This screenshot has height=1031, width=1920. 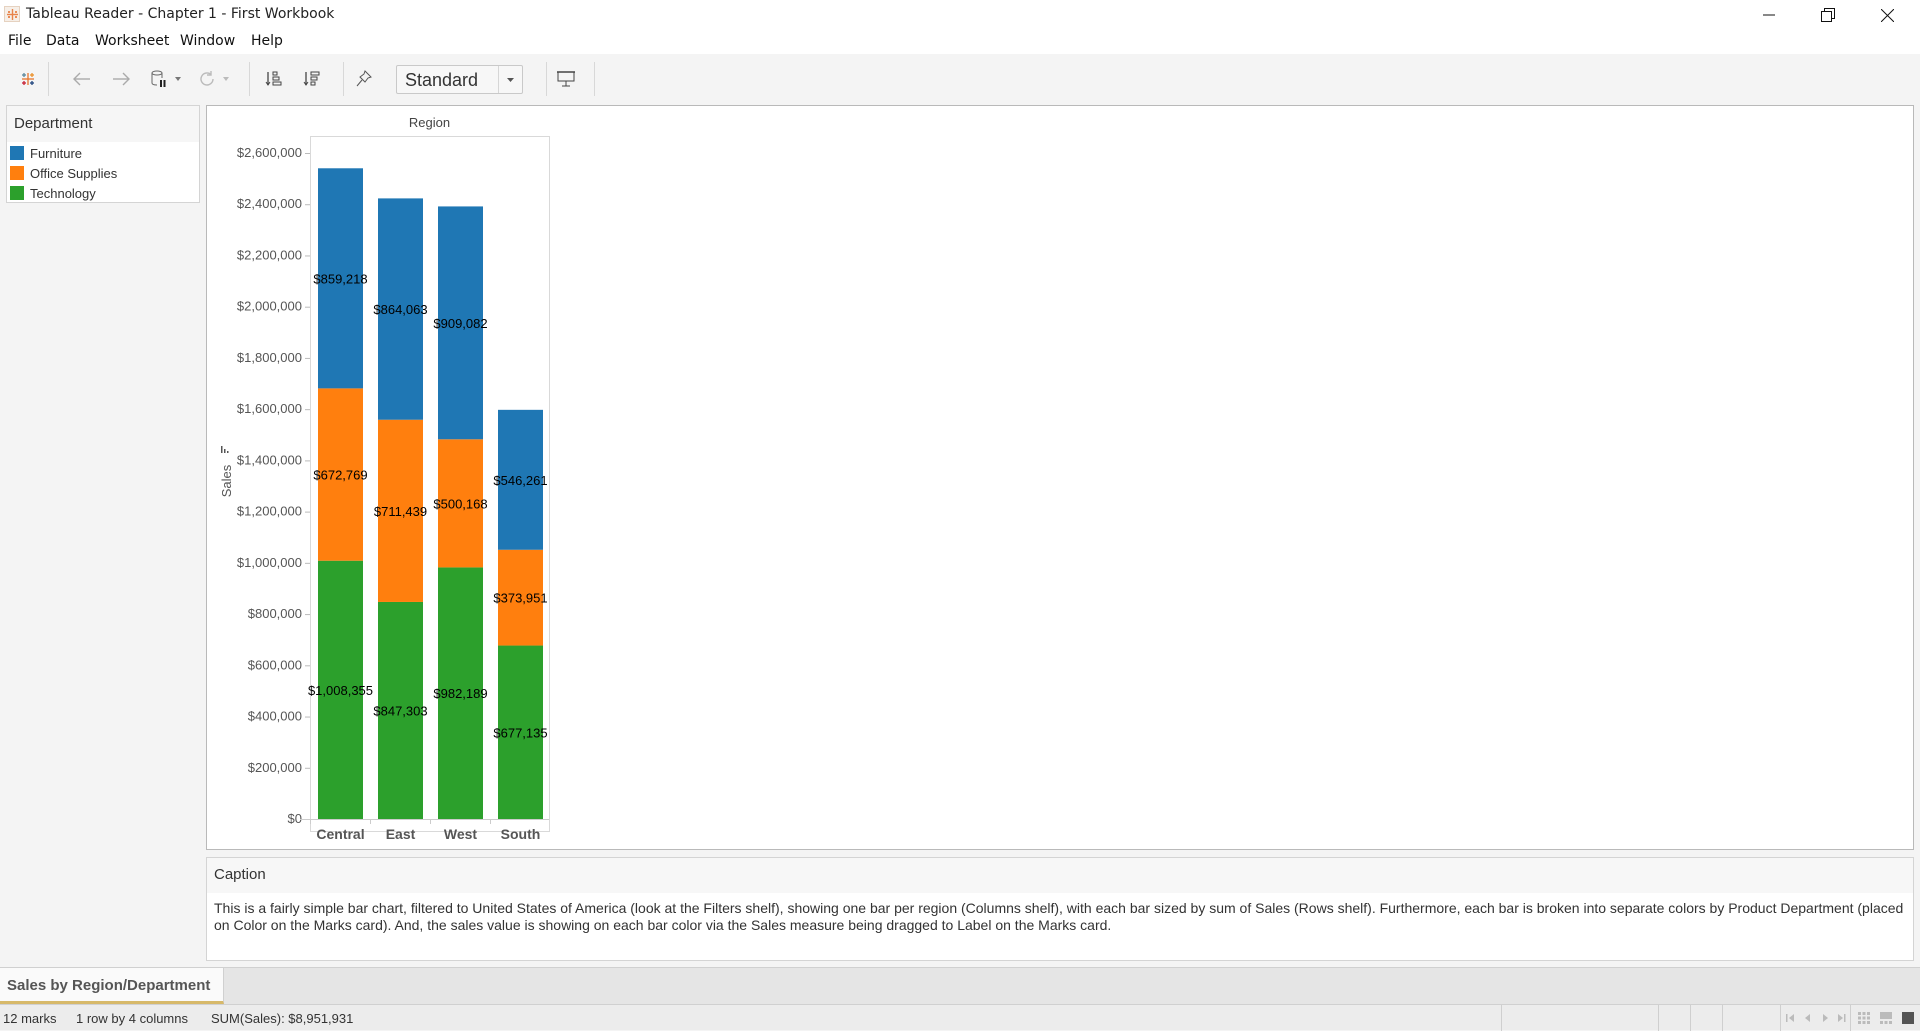 What do you see at coordinates (28, 79) in the screenshot?
I see `tableau-logo-icon` at bounding box center [28, 79].